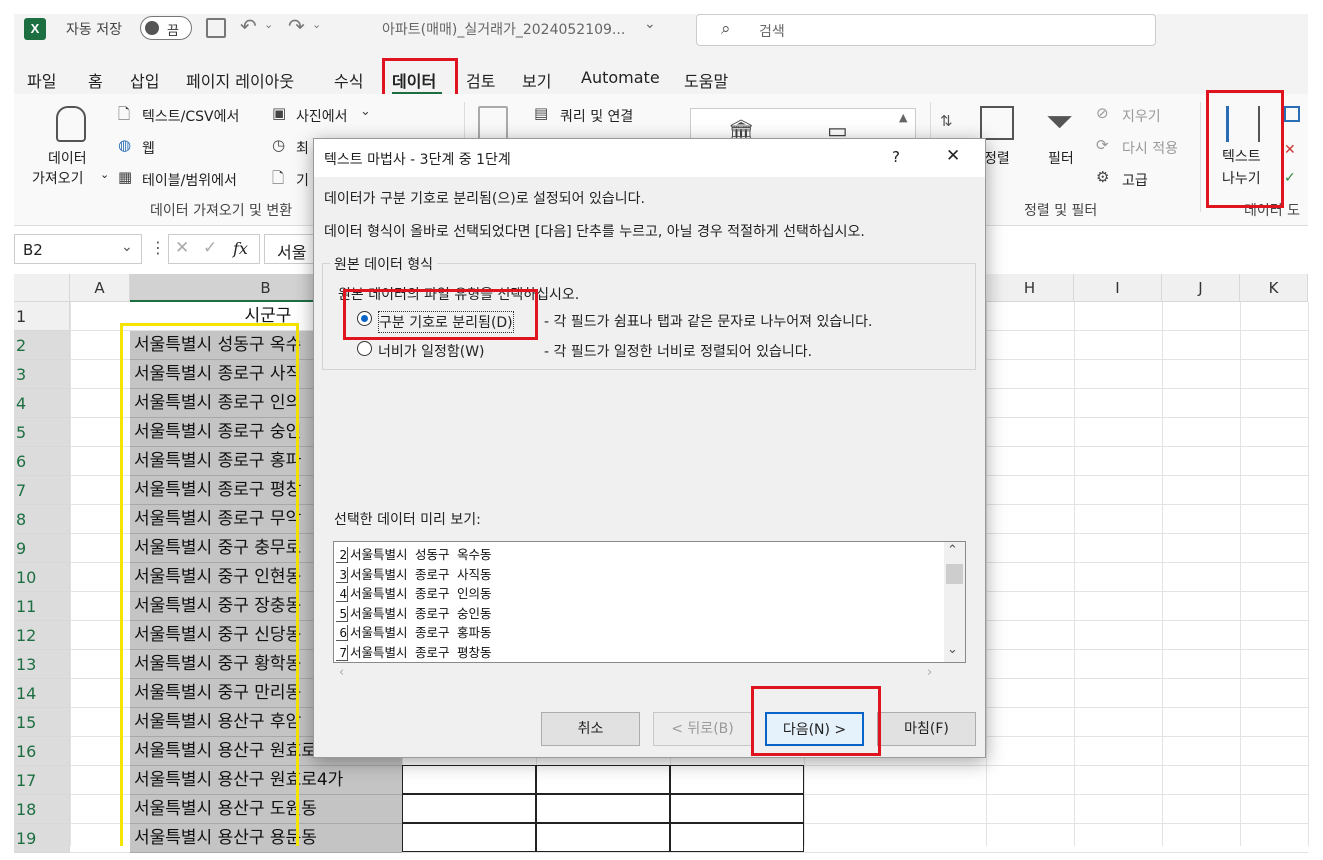 The width and height of the screenshot is (1323, 860). I want to click on finish-button: 마침(F), so click(926, 729).